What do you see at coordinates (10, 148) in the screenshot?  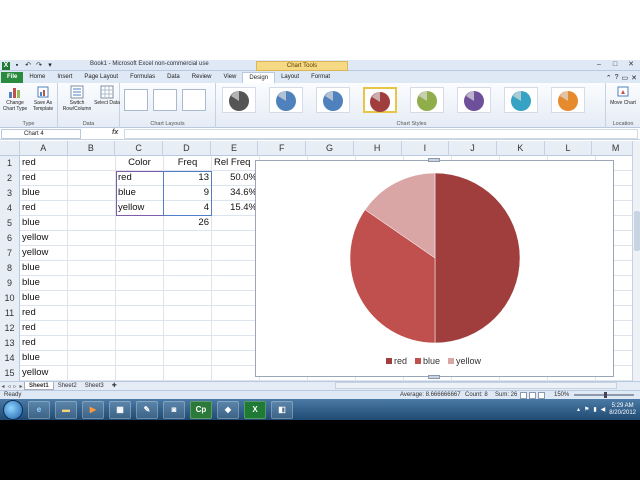 I see `select-all-corner` at bounding box center [10, 148].